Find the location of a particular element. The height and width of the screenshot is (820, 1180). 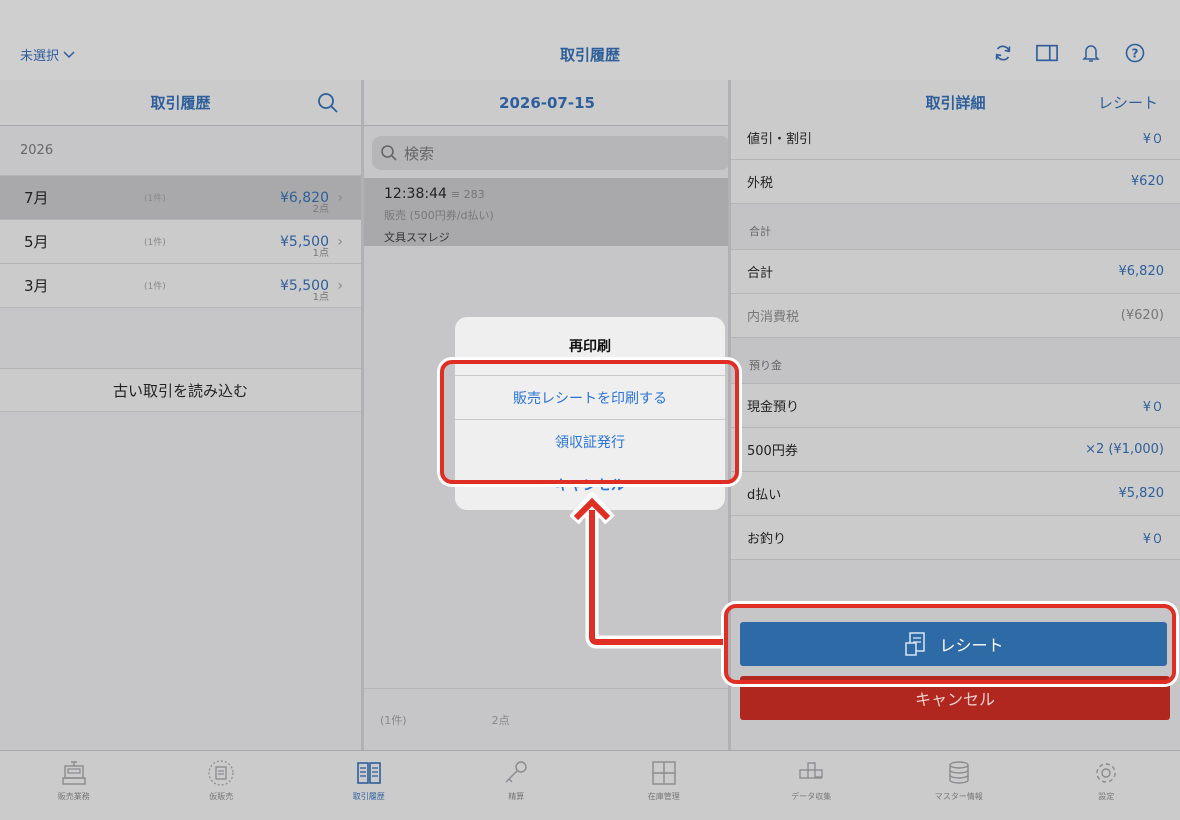

history-icon is located at coordinates (368, 773).